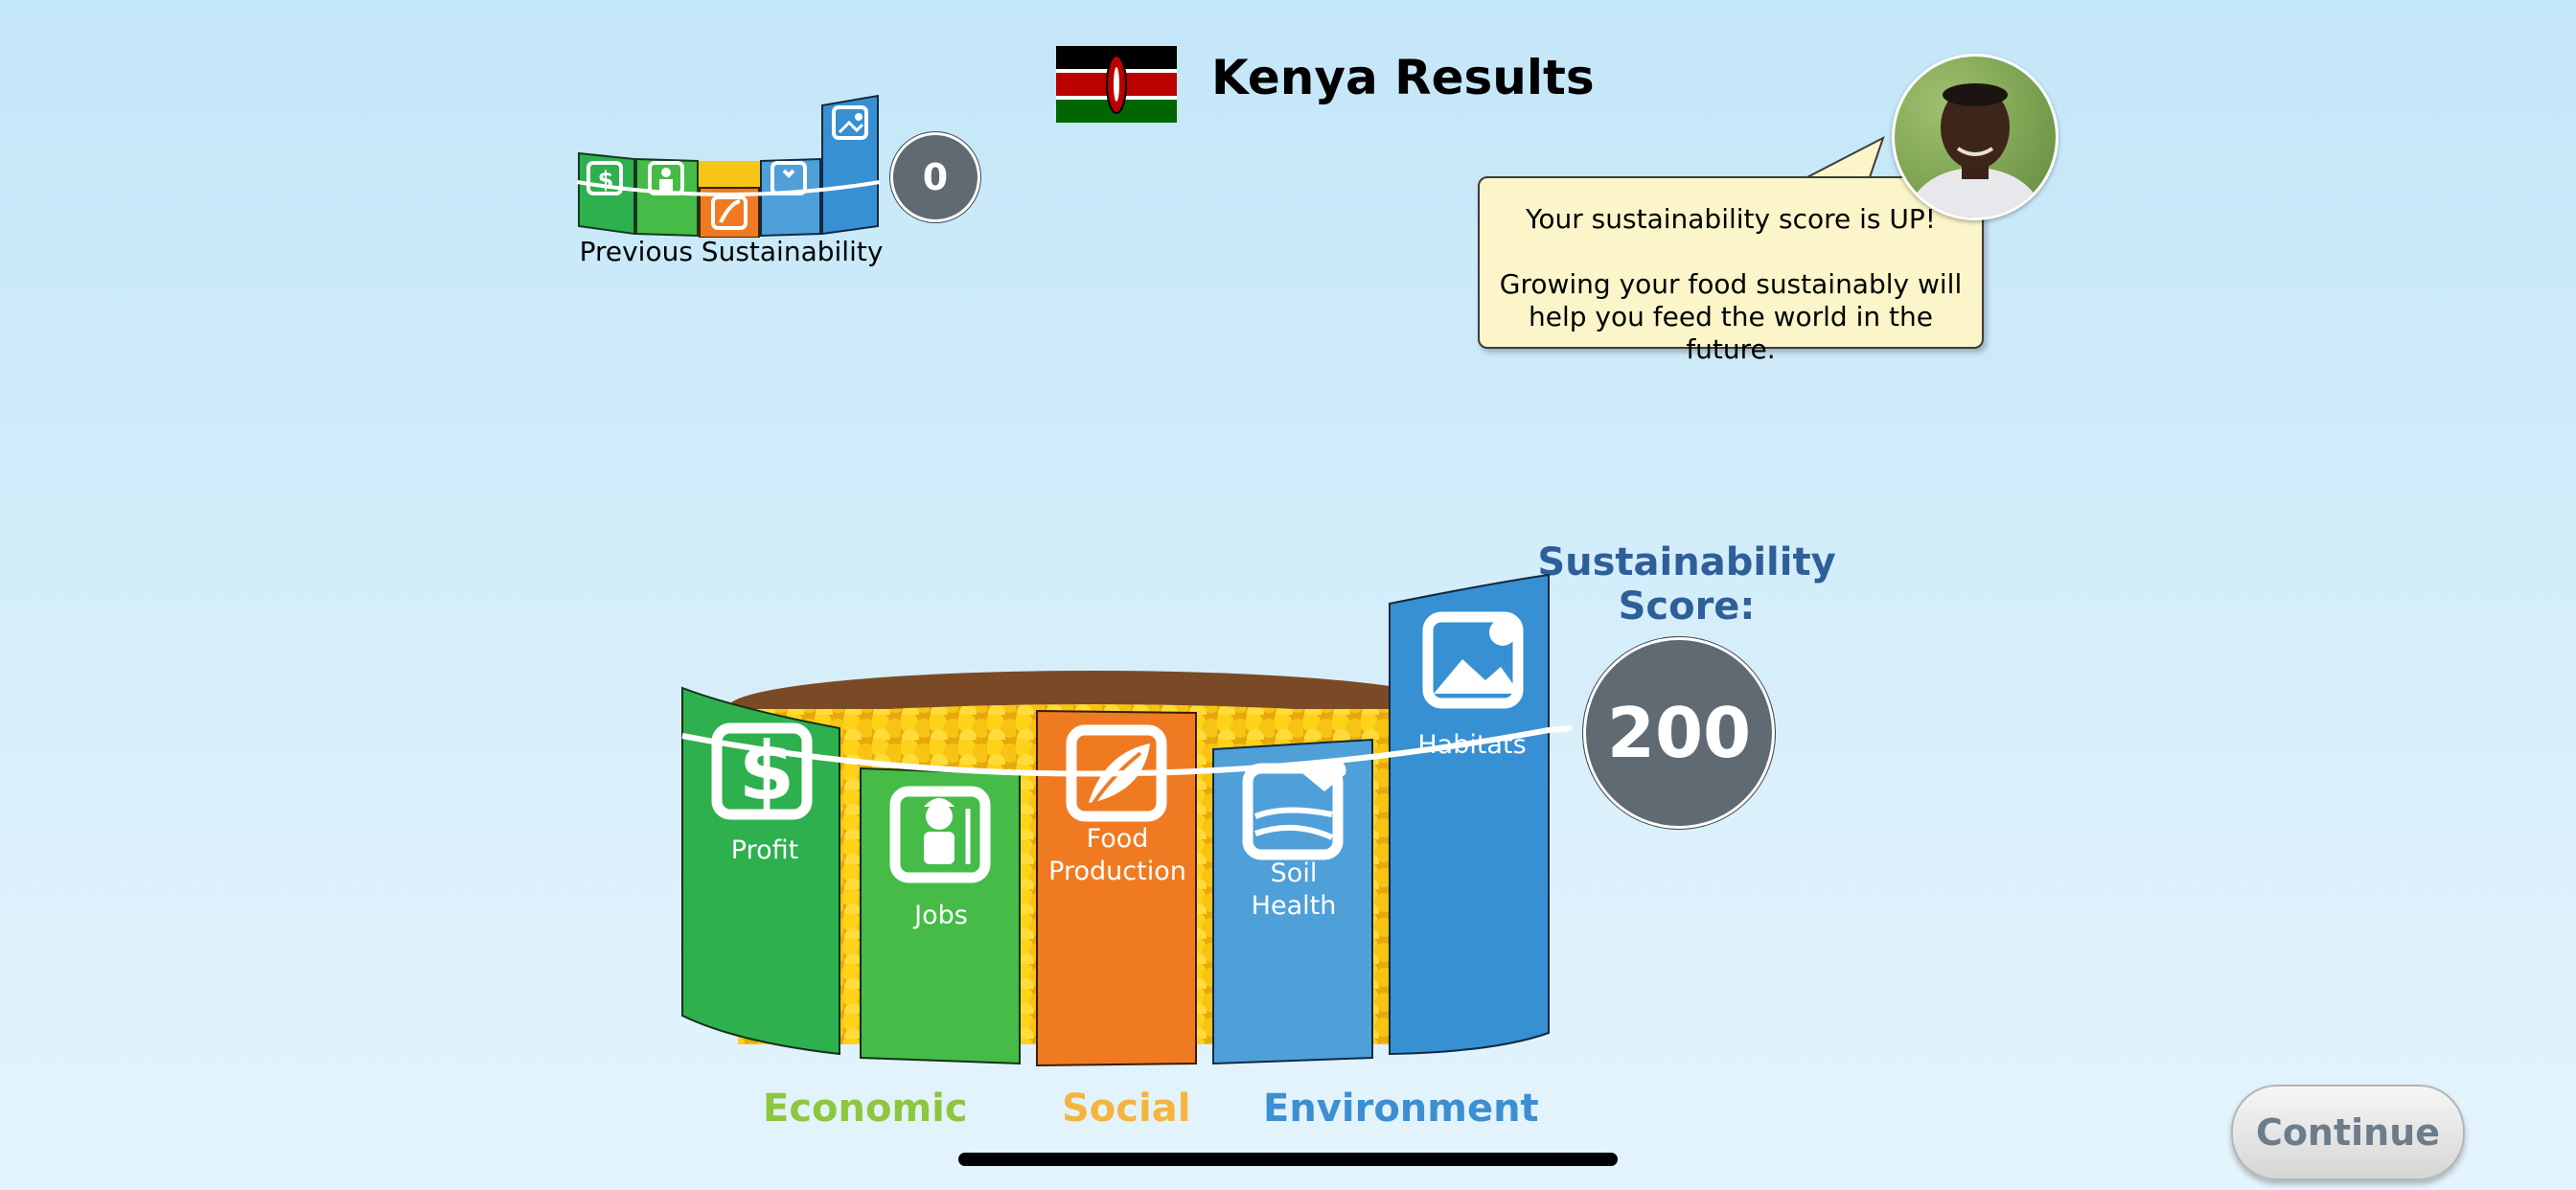 The image size is (2576, 1190). I want to click on person-icon, so click(1975, 150).